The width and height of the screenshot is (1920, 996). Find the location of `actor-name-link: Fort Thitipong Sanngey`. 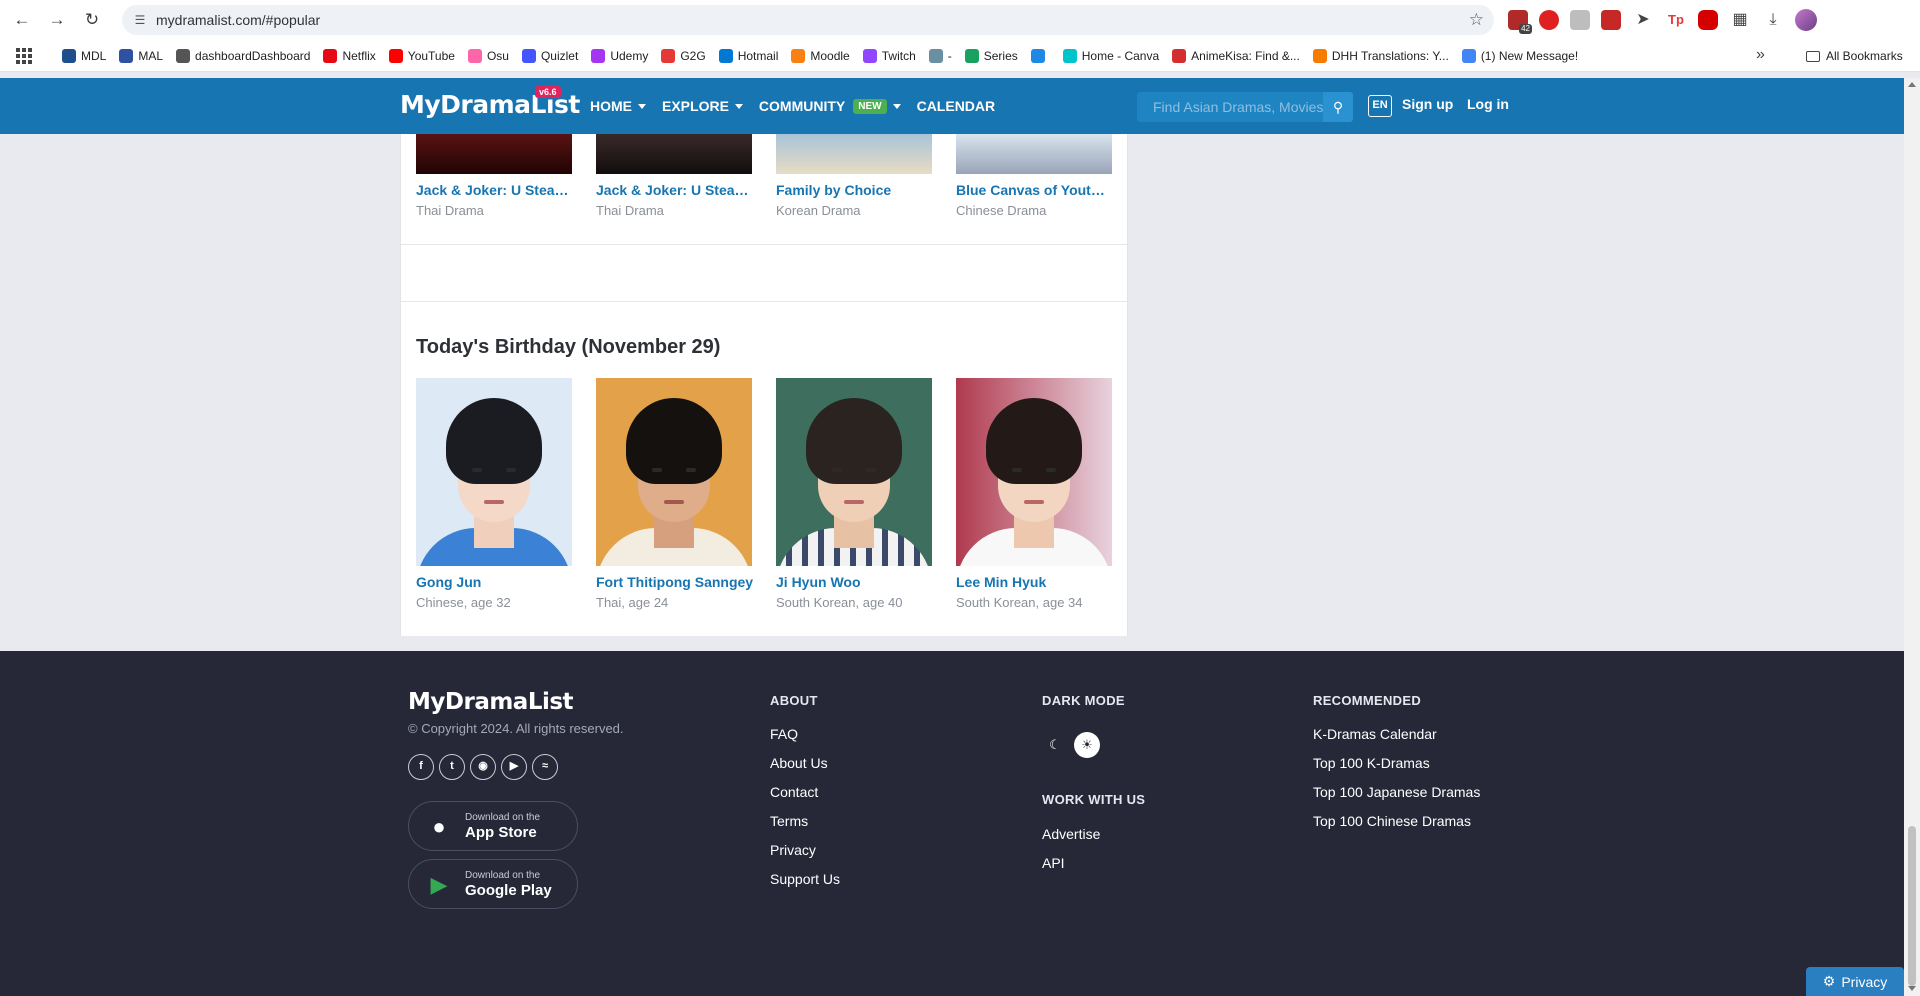

actor-name-link: Fort Thitipong Sanngey is located at coordinates (676, 582).